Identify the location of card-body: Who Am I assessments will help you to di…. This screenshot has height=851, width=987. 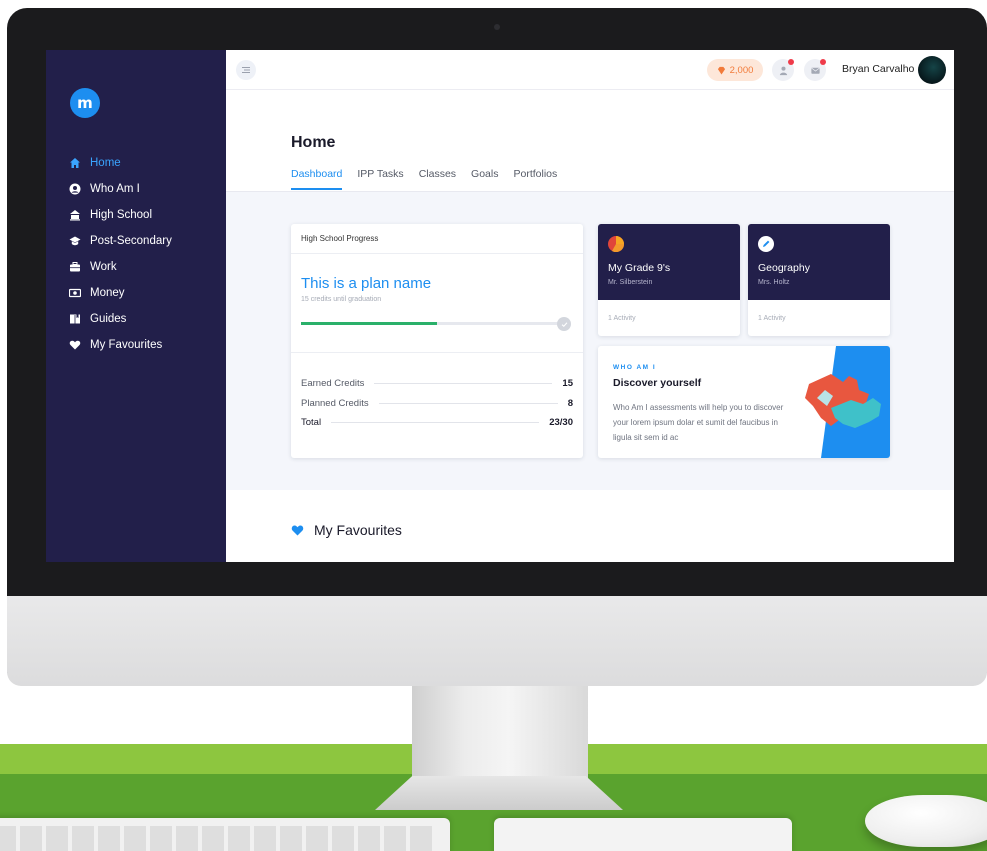
(698, 422).